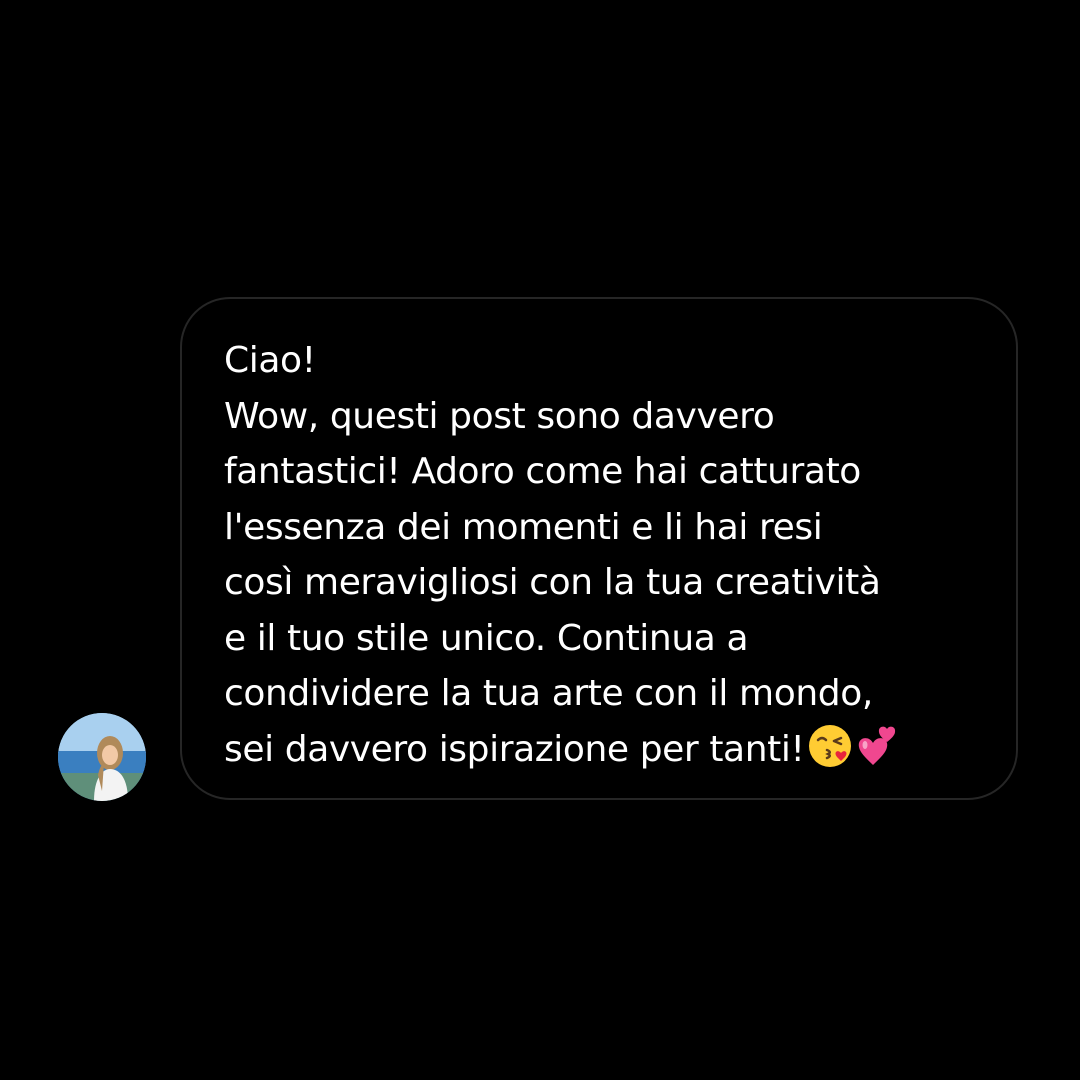  I want to click on message-line: Ciao!, so click(270, 360).